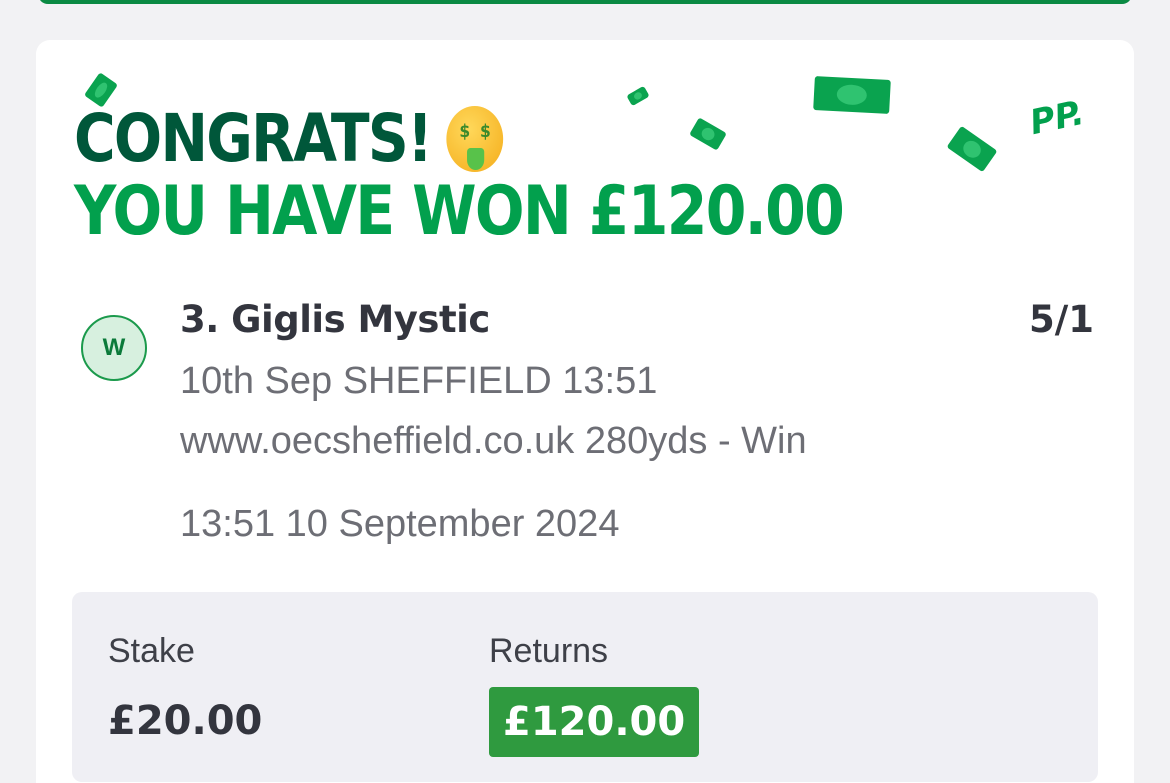 This screenshot has height=783, width=1170. I want to click on returns-value: £120.00, so click(594, 722).